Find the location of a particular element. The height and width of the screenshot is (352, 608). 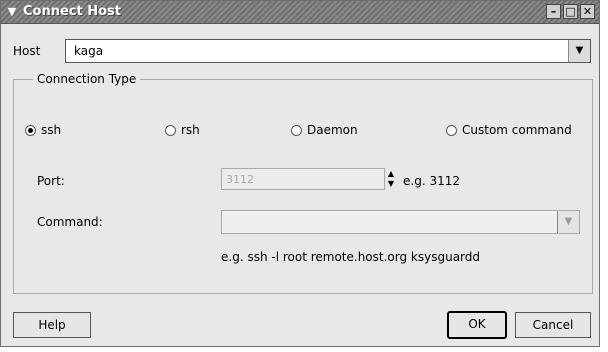

command-dropdown-button: ▼ is located at coordinates (568, 222).